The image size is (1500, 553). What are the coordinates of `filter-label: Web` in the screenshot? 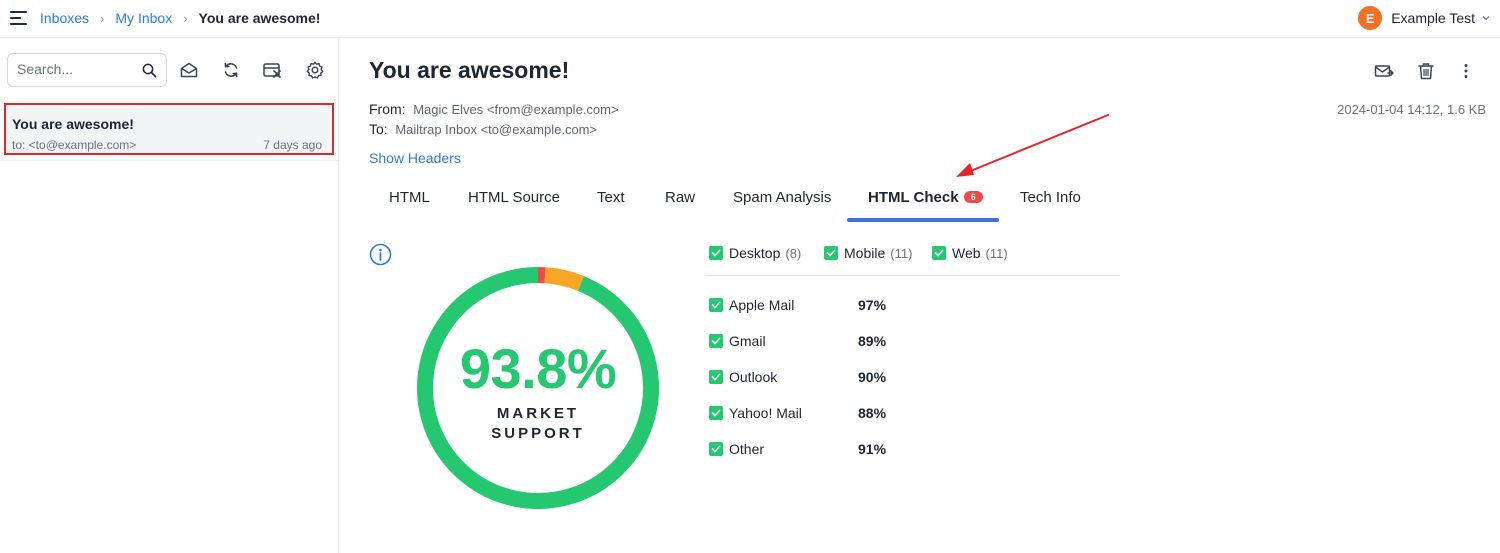 It's located at (966, 253).